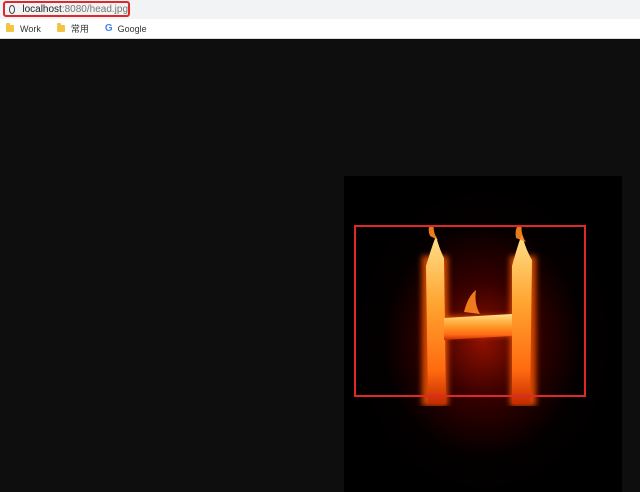  What do you see at coordinates (94, 9) in the screenshot?
I see `url-path: :8080/head.jpg` at bounding box center [94, 9].